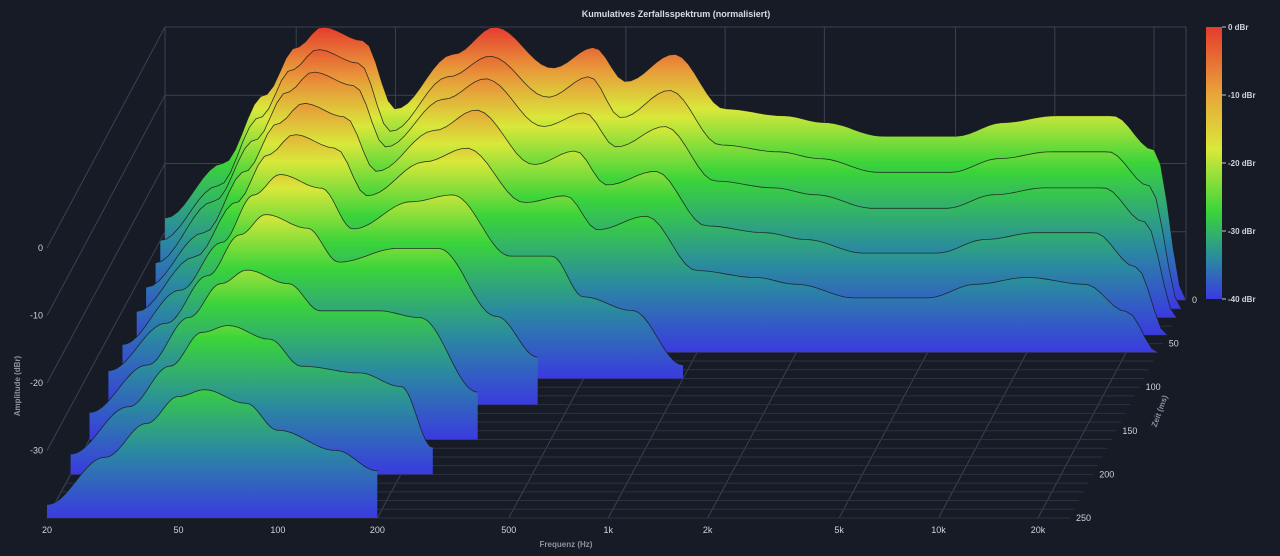 The image size is (1280, 556). Describe the element at coordinates (1153, 387) in the screenshot. I see `z-tick-label: 100` at that location.